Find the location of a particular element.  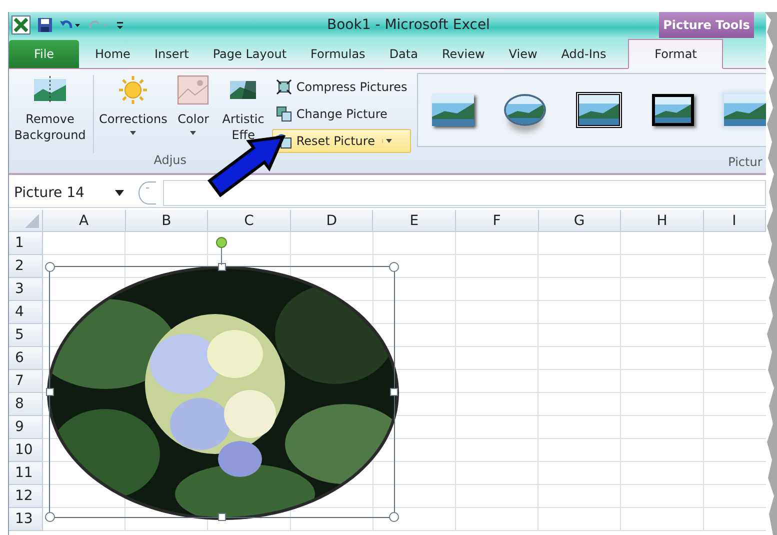

column-header: E is located at coordinates (414, 221).